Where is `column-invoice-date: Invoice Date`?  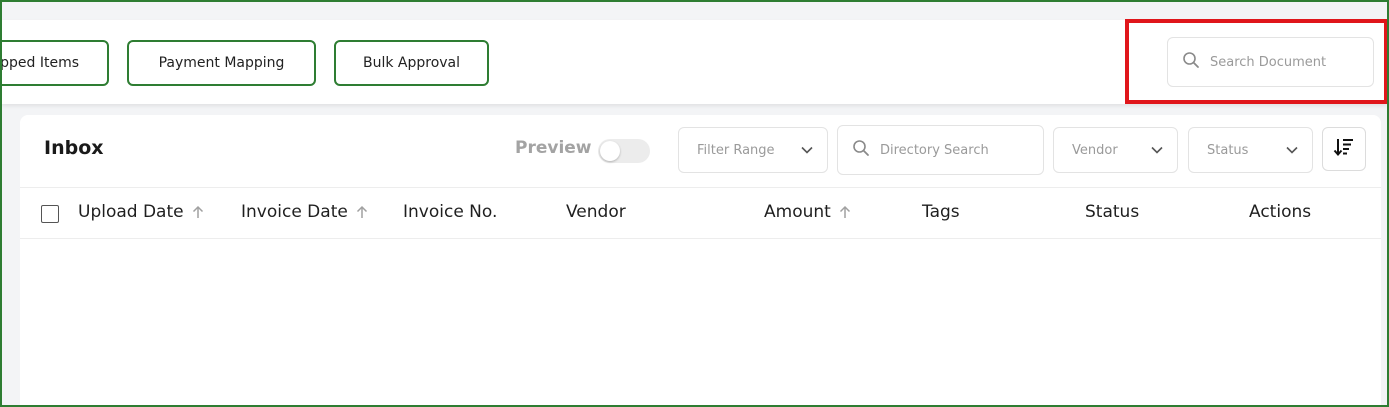
column-invoice-date: Invoice Date is located at coordinates (304, 212).